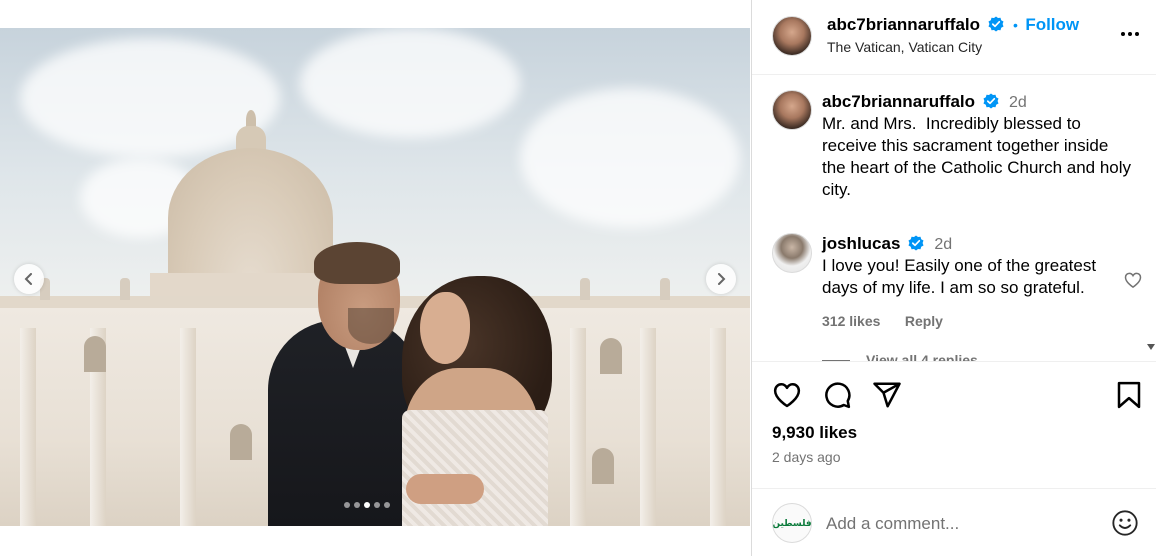 This screenshot has width=1156, height=556. I want to click on basilica-dome, so click(250, 218).